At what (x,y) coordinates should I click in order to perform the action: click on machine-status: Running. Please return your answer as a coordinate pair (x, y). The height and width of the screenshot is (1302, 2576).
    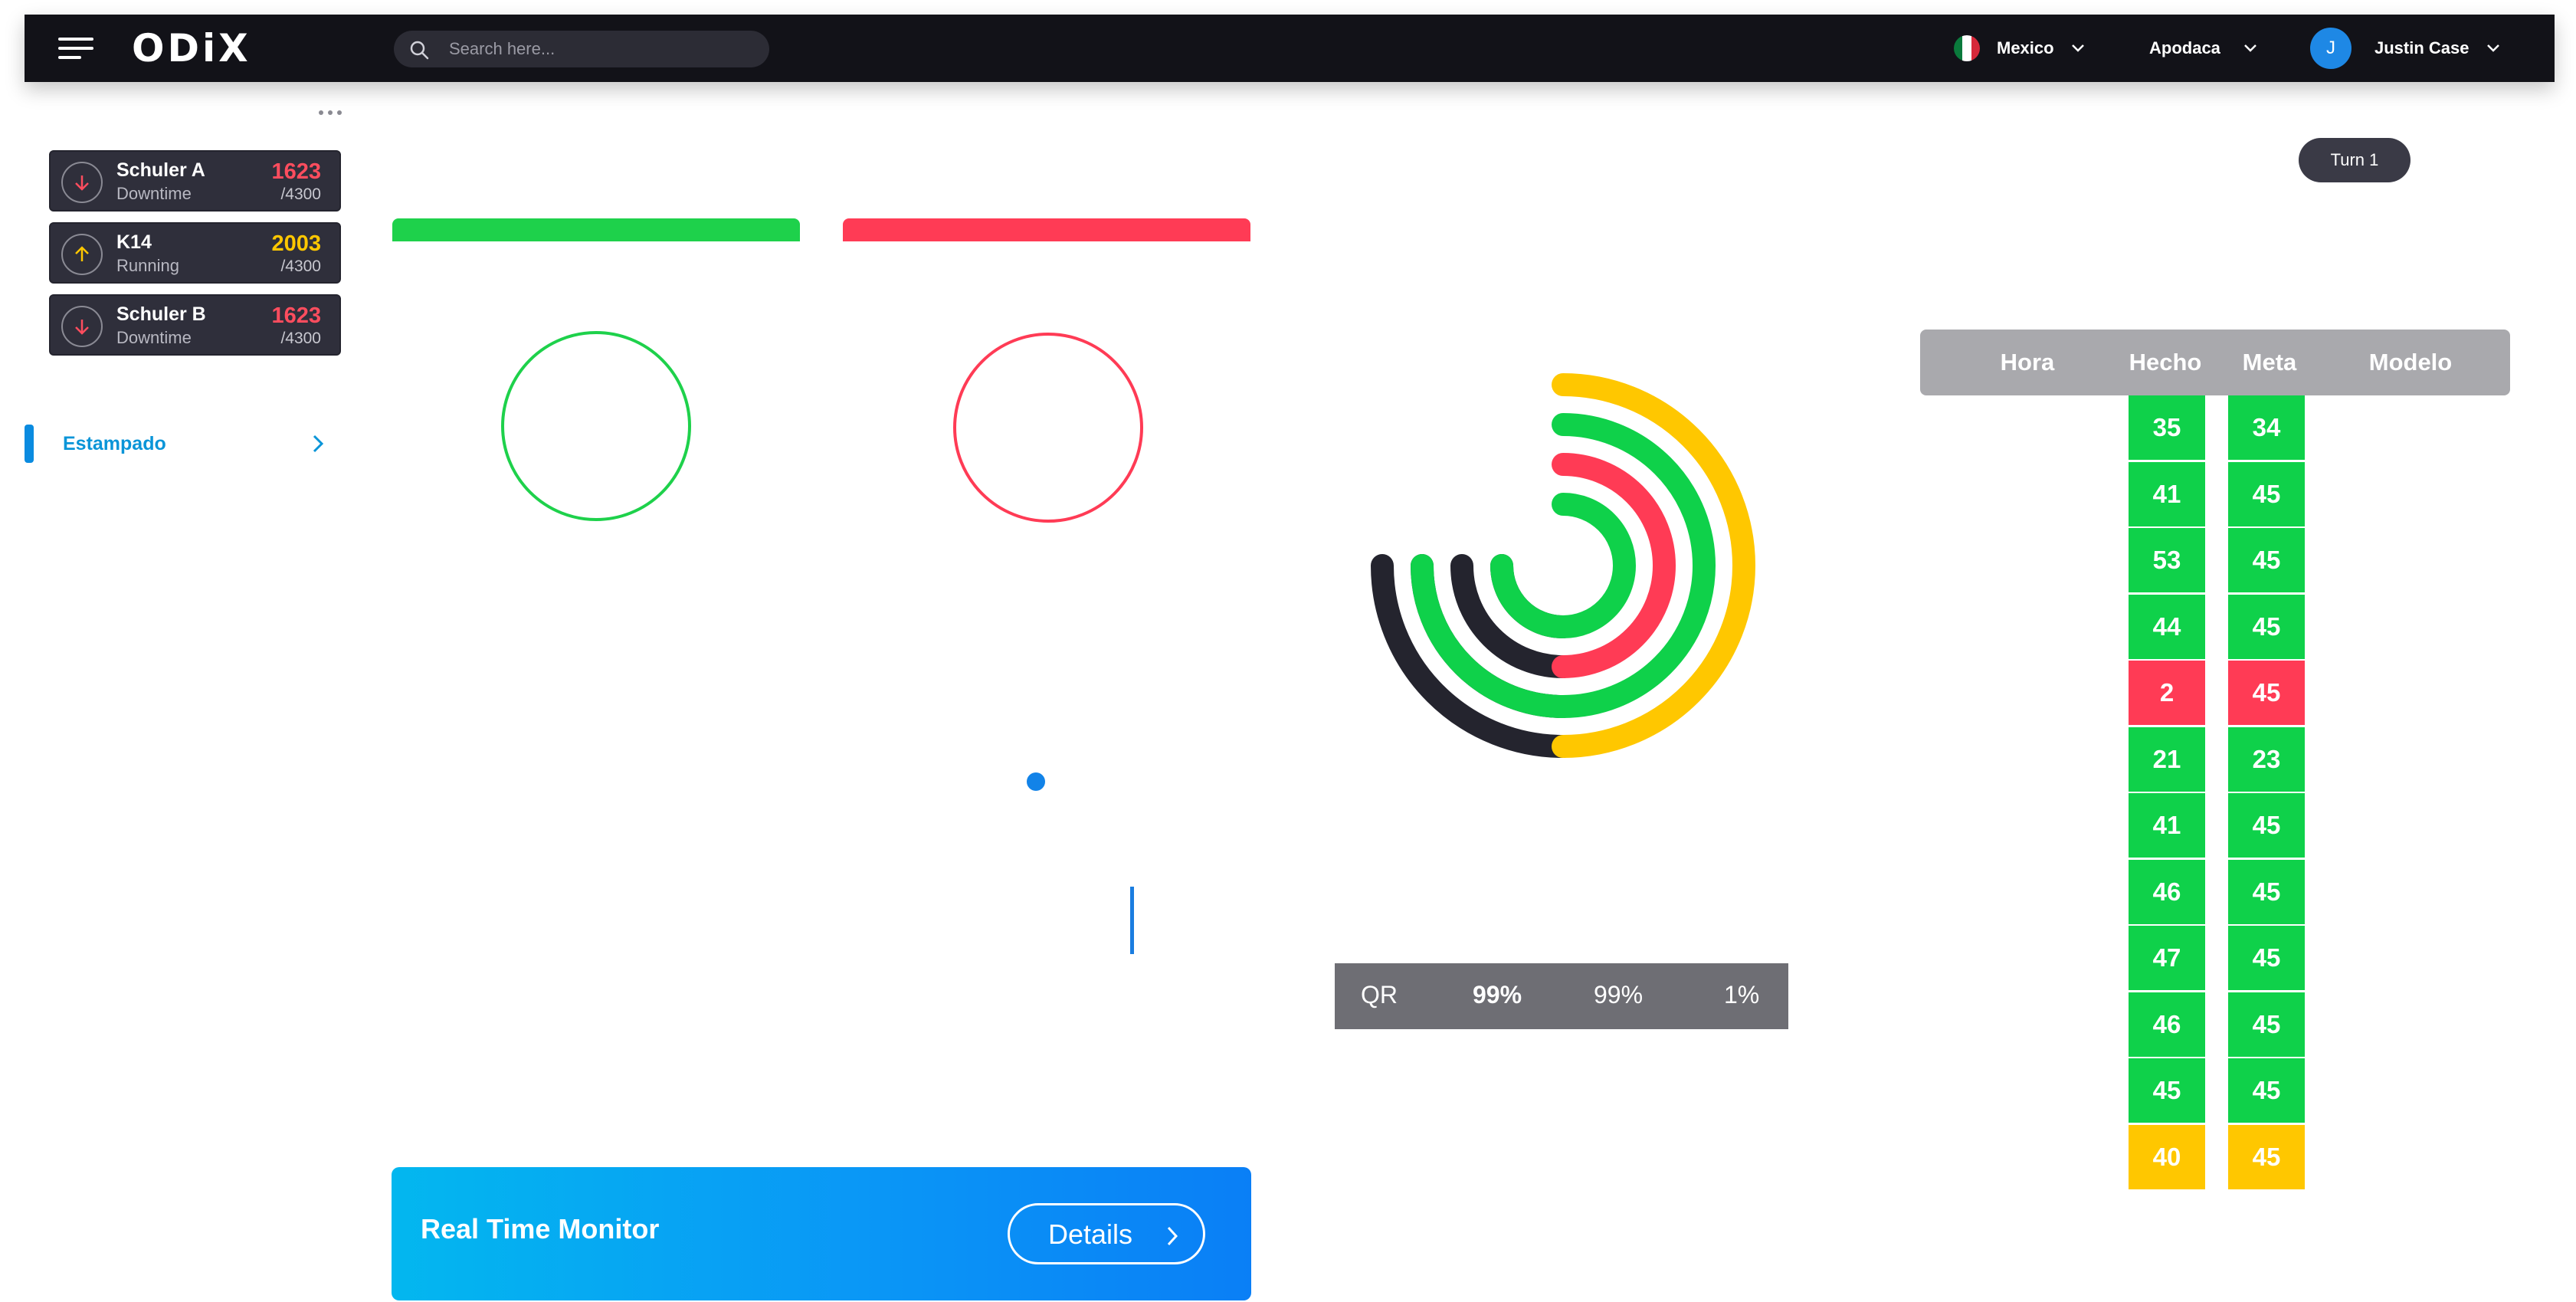
    Looking at the image, I should click on (147, 265).